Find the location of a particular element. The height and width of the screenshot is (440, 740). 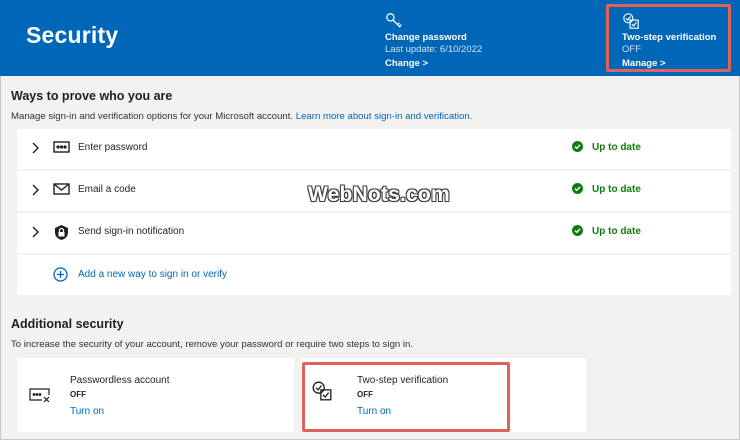

passwordless-turn-on-link: Turn on is located at coordinates (87, 411).